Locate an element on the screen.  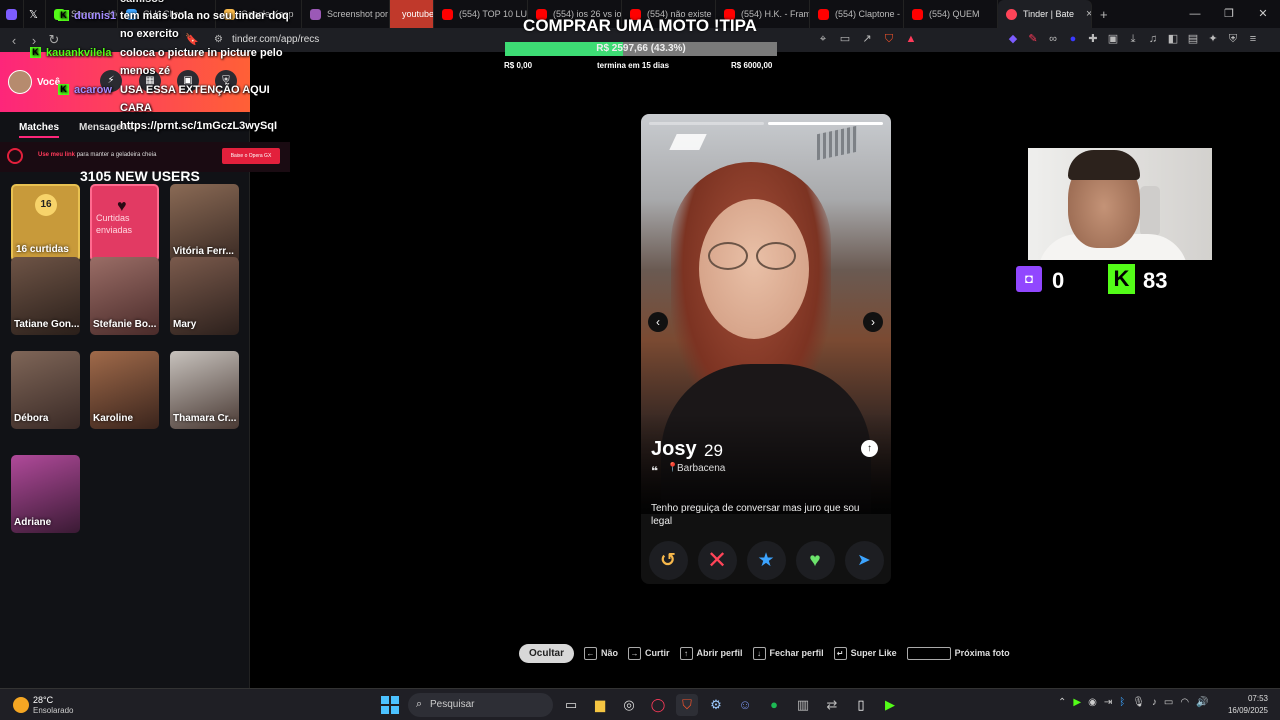
leo-icon: ✦ is located at coordinates (1213, 39).